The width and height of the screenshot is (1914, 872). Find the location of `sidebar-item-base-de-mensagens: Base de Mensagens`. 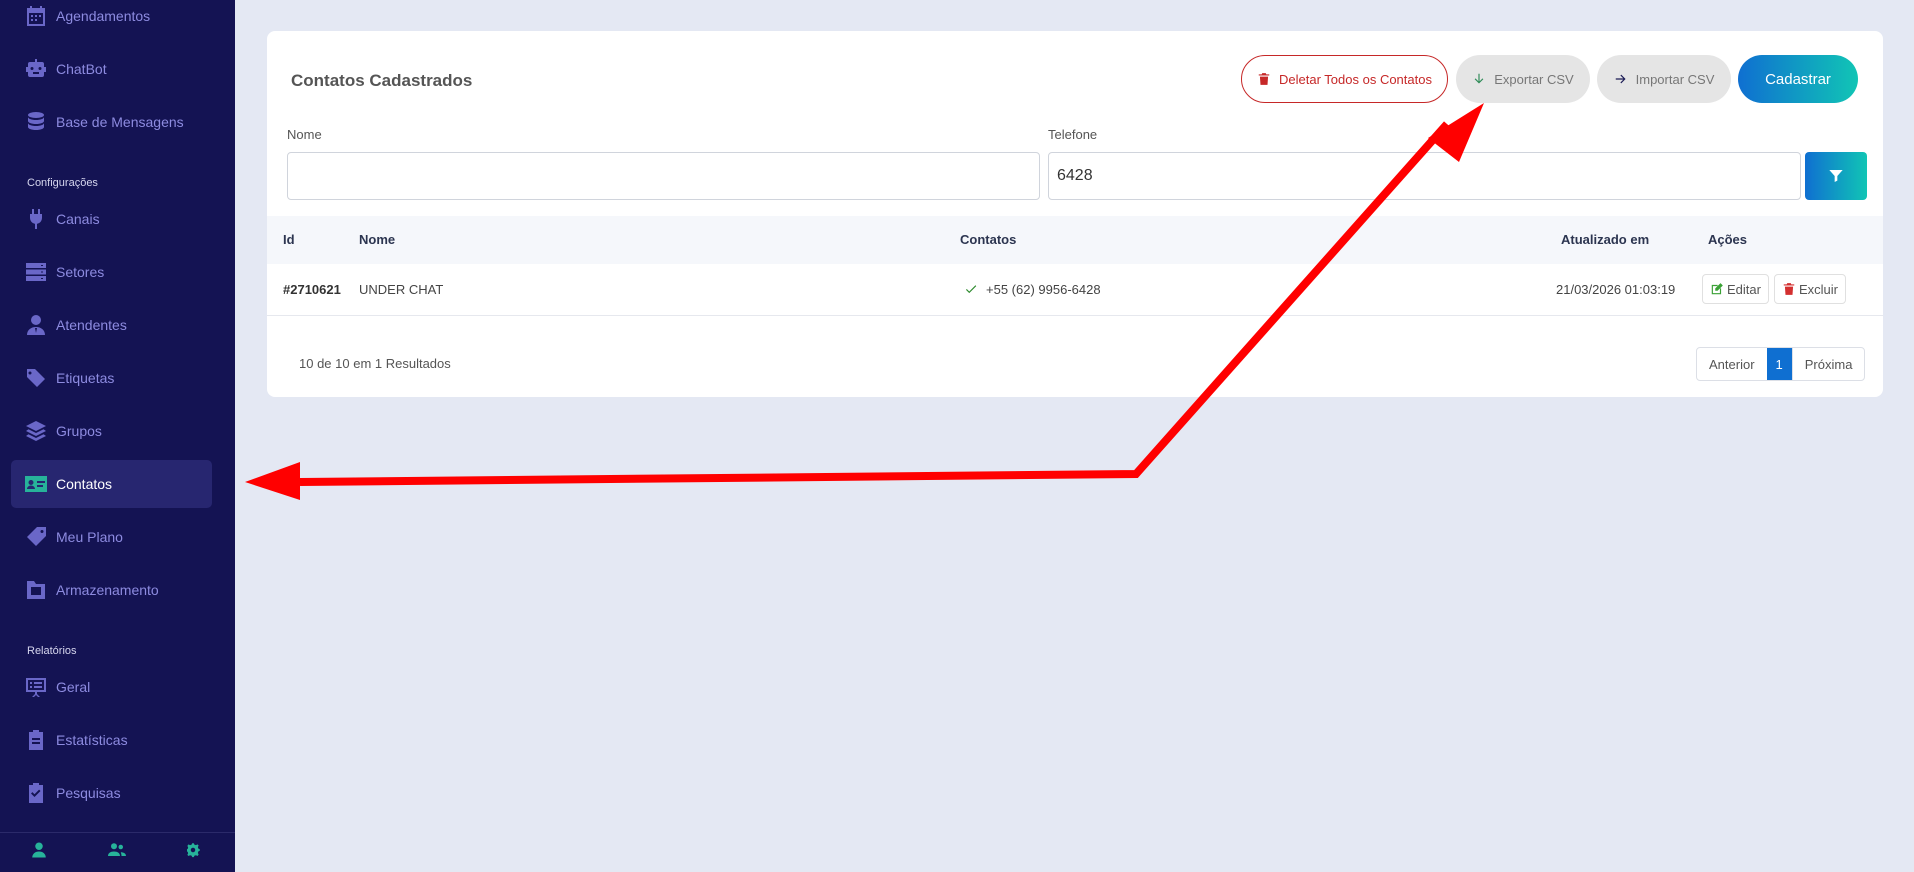

sidebar-item-base-de-mensagens: Base de Mensagens is located at coordinates (111, 122).